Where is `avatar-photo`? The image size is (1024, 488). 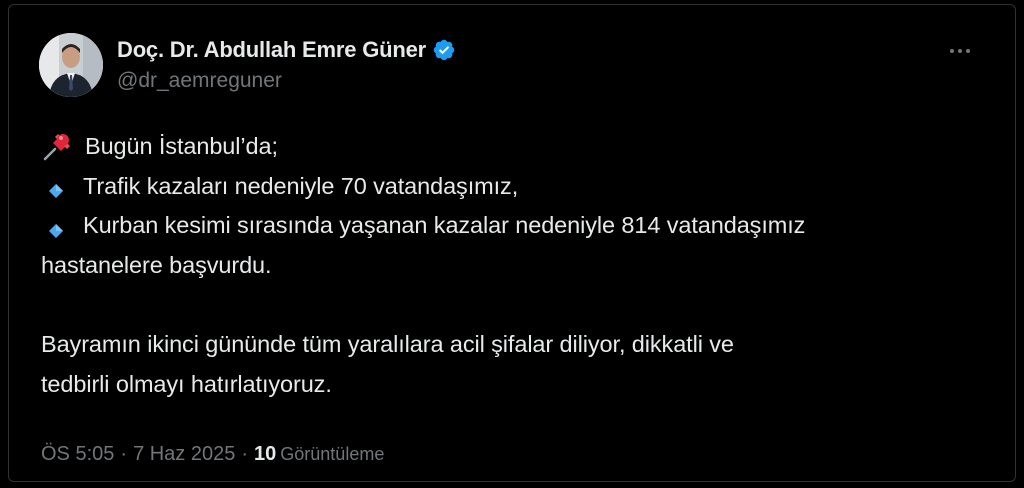
avatar-photo is located at coordinates (71, 65).